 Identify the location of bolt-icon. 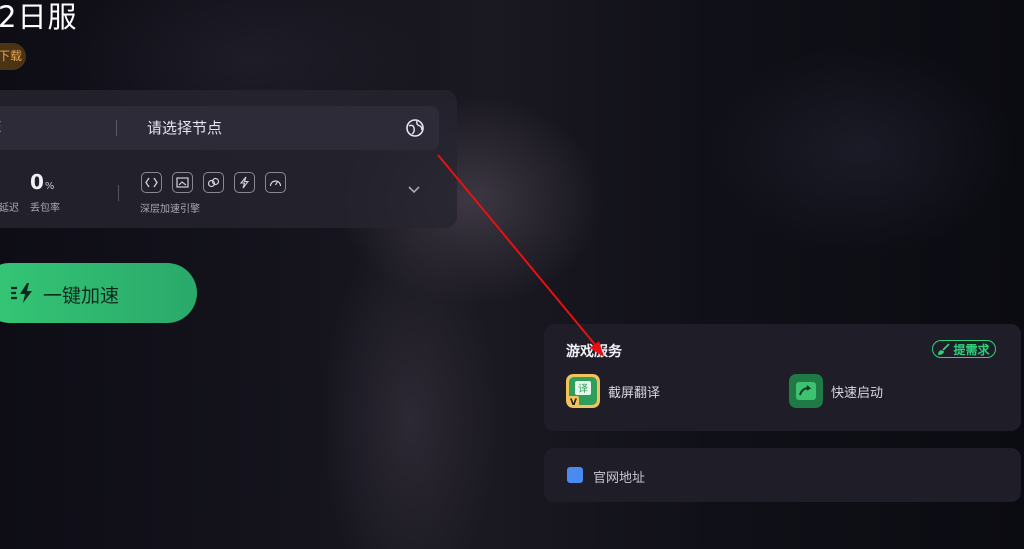
(244, 182).